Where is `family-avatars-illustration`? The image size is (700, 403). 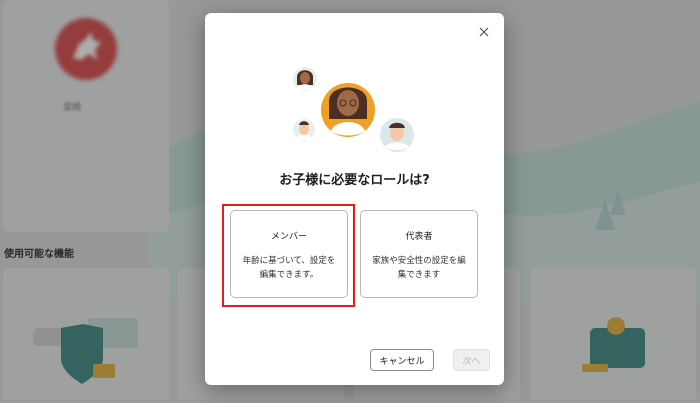 family-avatars-illustration is located at coordinates (353, 109).